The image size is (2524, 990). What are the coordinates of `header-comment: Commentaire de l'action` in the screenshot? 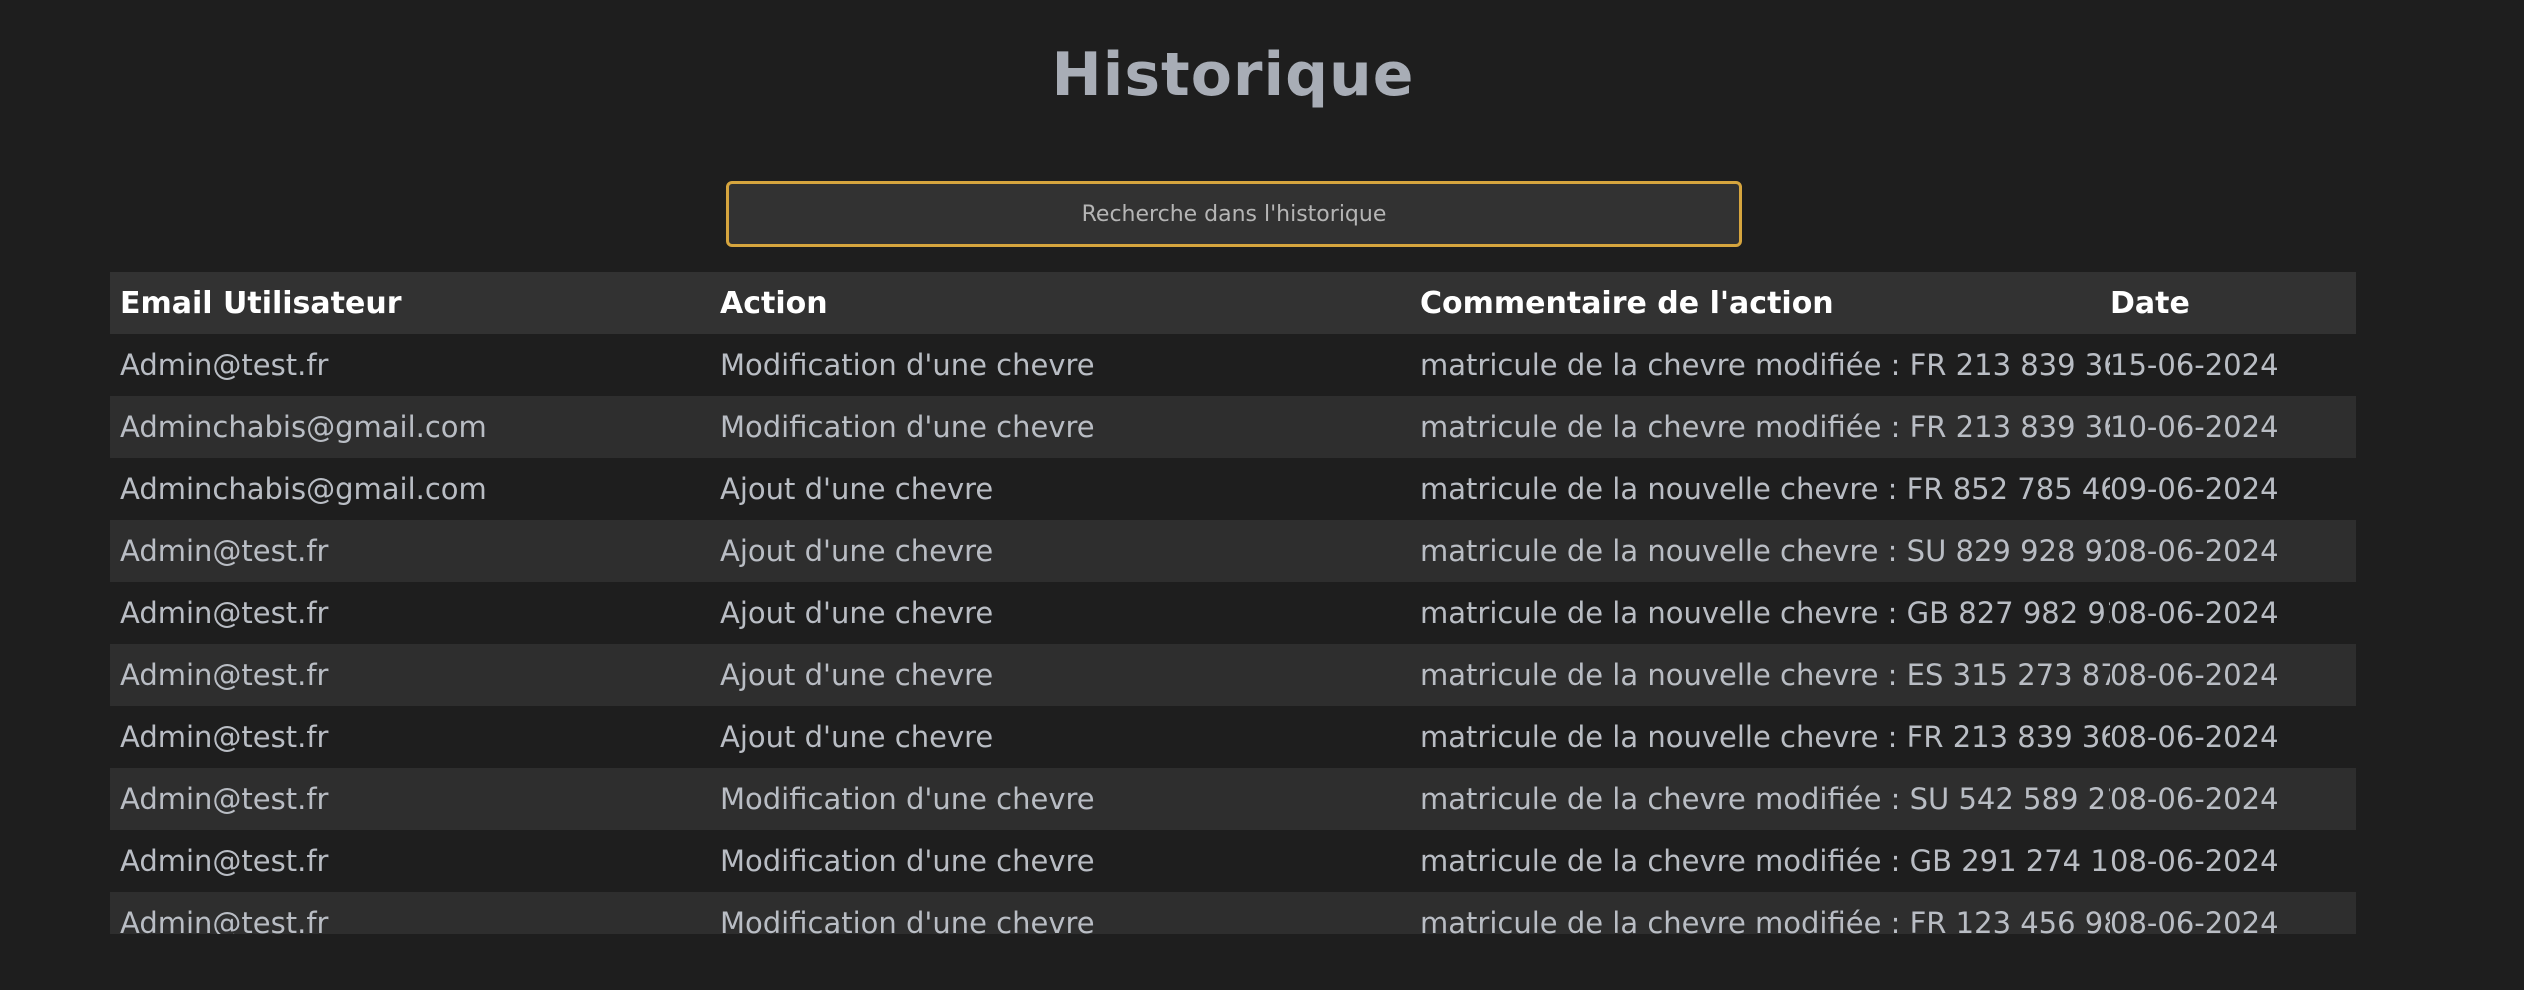 It's located at (1627, 303).